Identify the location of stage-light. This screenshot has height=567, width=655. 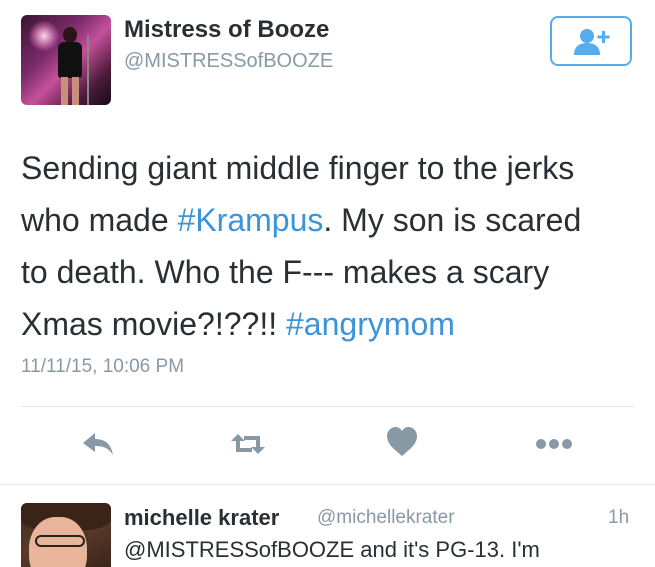
(44, 36).